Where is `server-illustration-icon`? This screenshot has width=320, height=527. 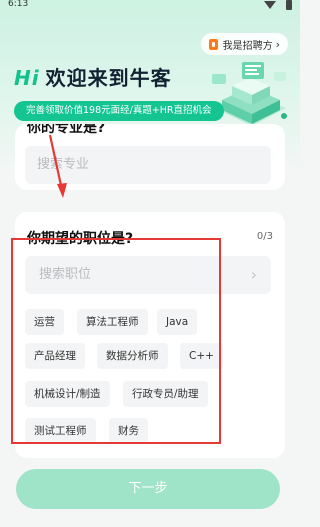 server-illustration-icon is located at coordinates (249, 94).